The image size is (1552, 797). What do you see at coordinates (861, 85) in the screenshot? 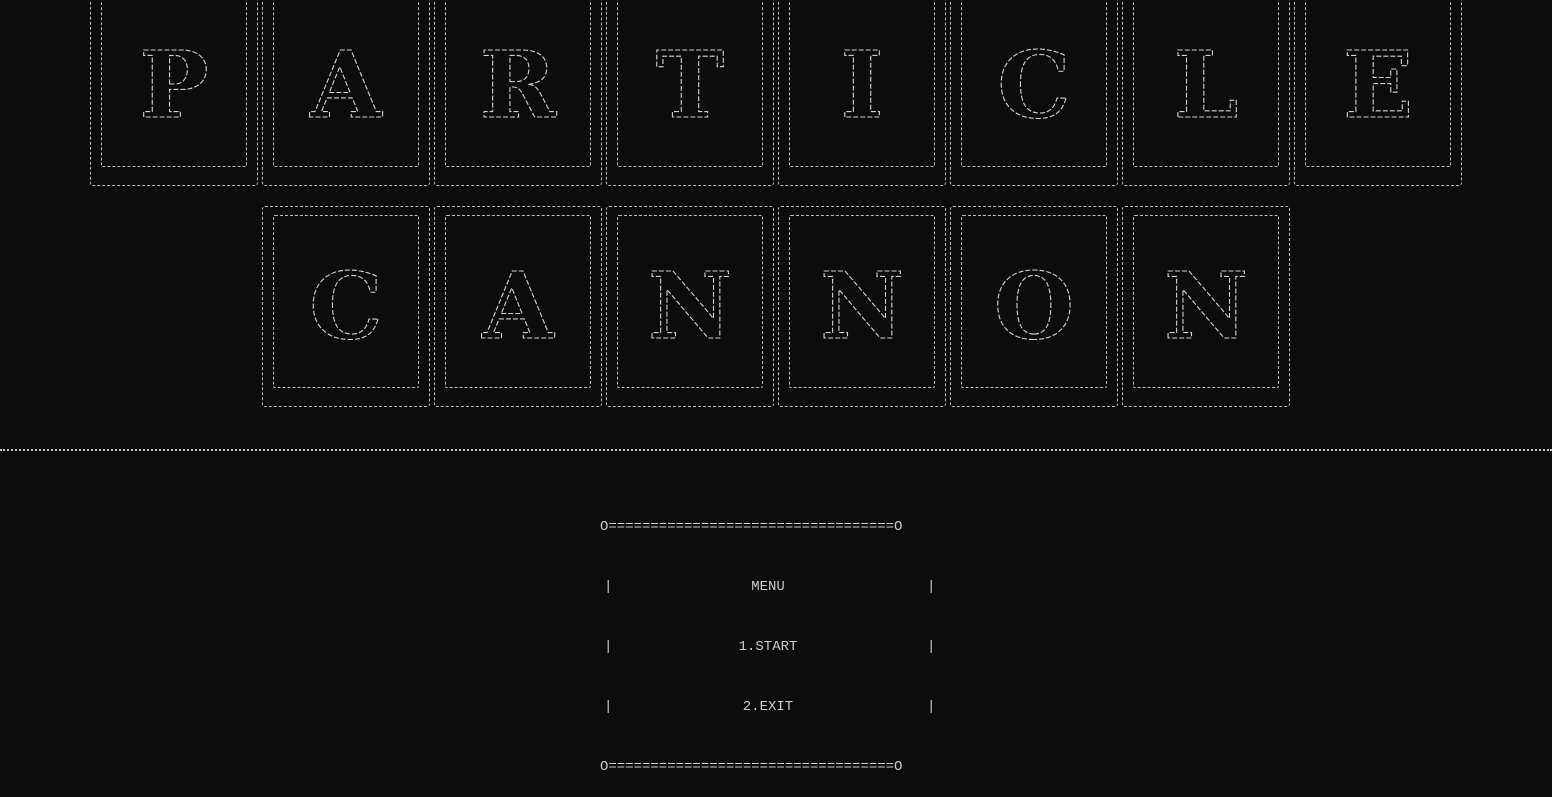
I see `title-letter-i: I` at bounding box center [861, 85].